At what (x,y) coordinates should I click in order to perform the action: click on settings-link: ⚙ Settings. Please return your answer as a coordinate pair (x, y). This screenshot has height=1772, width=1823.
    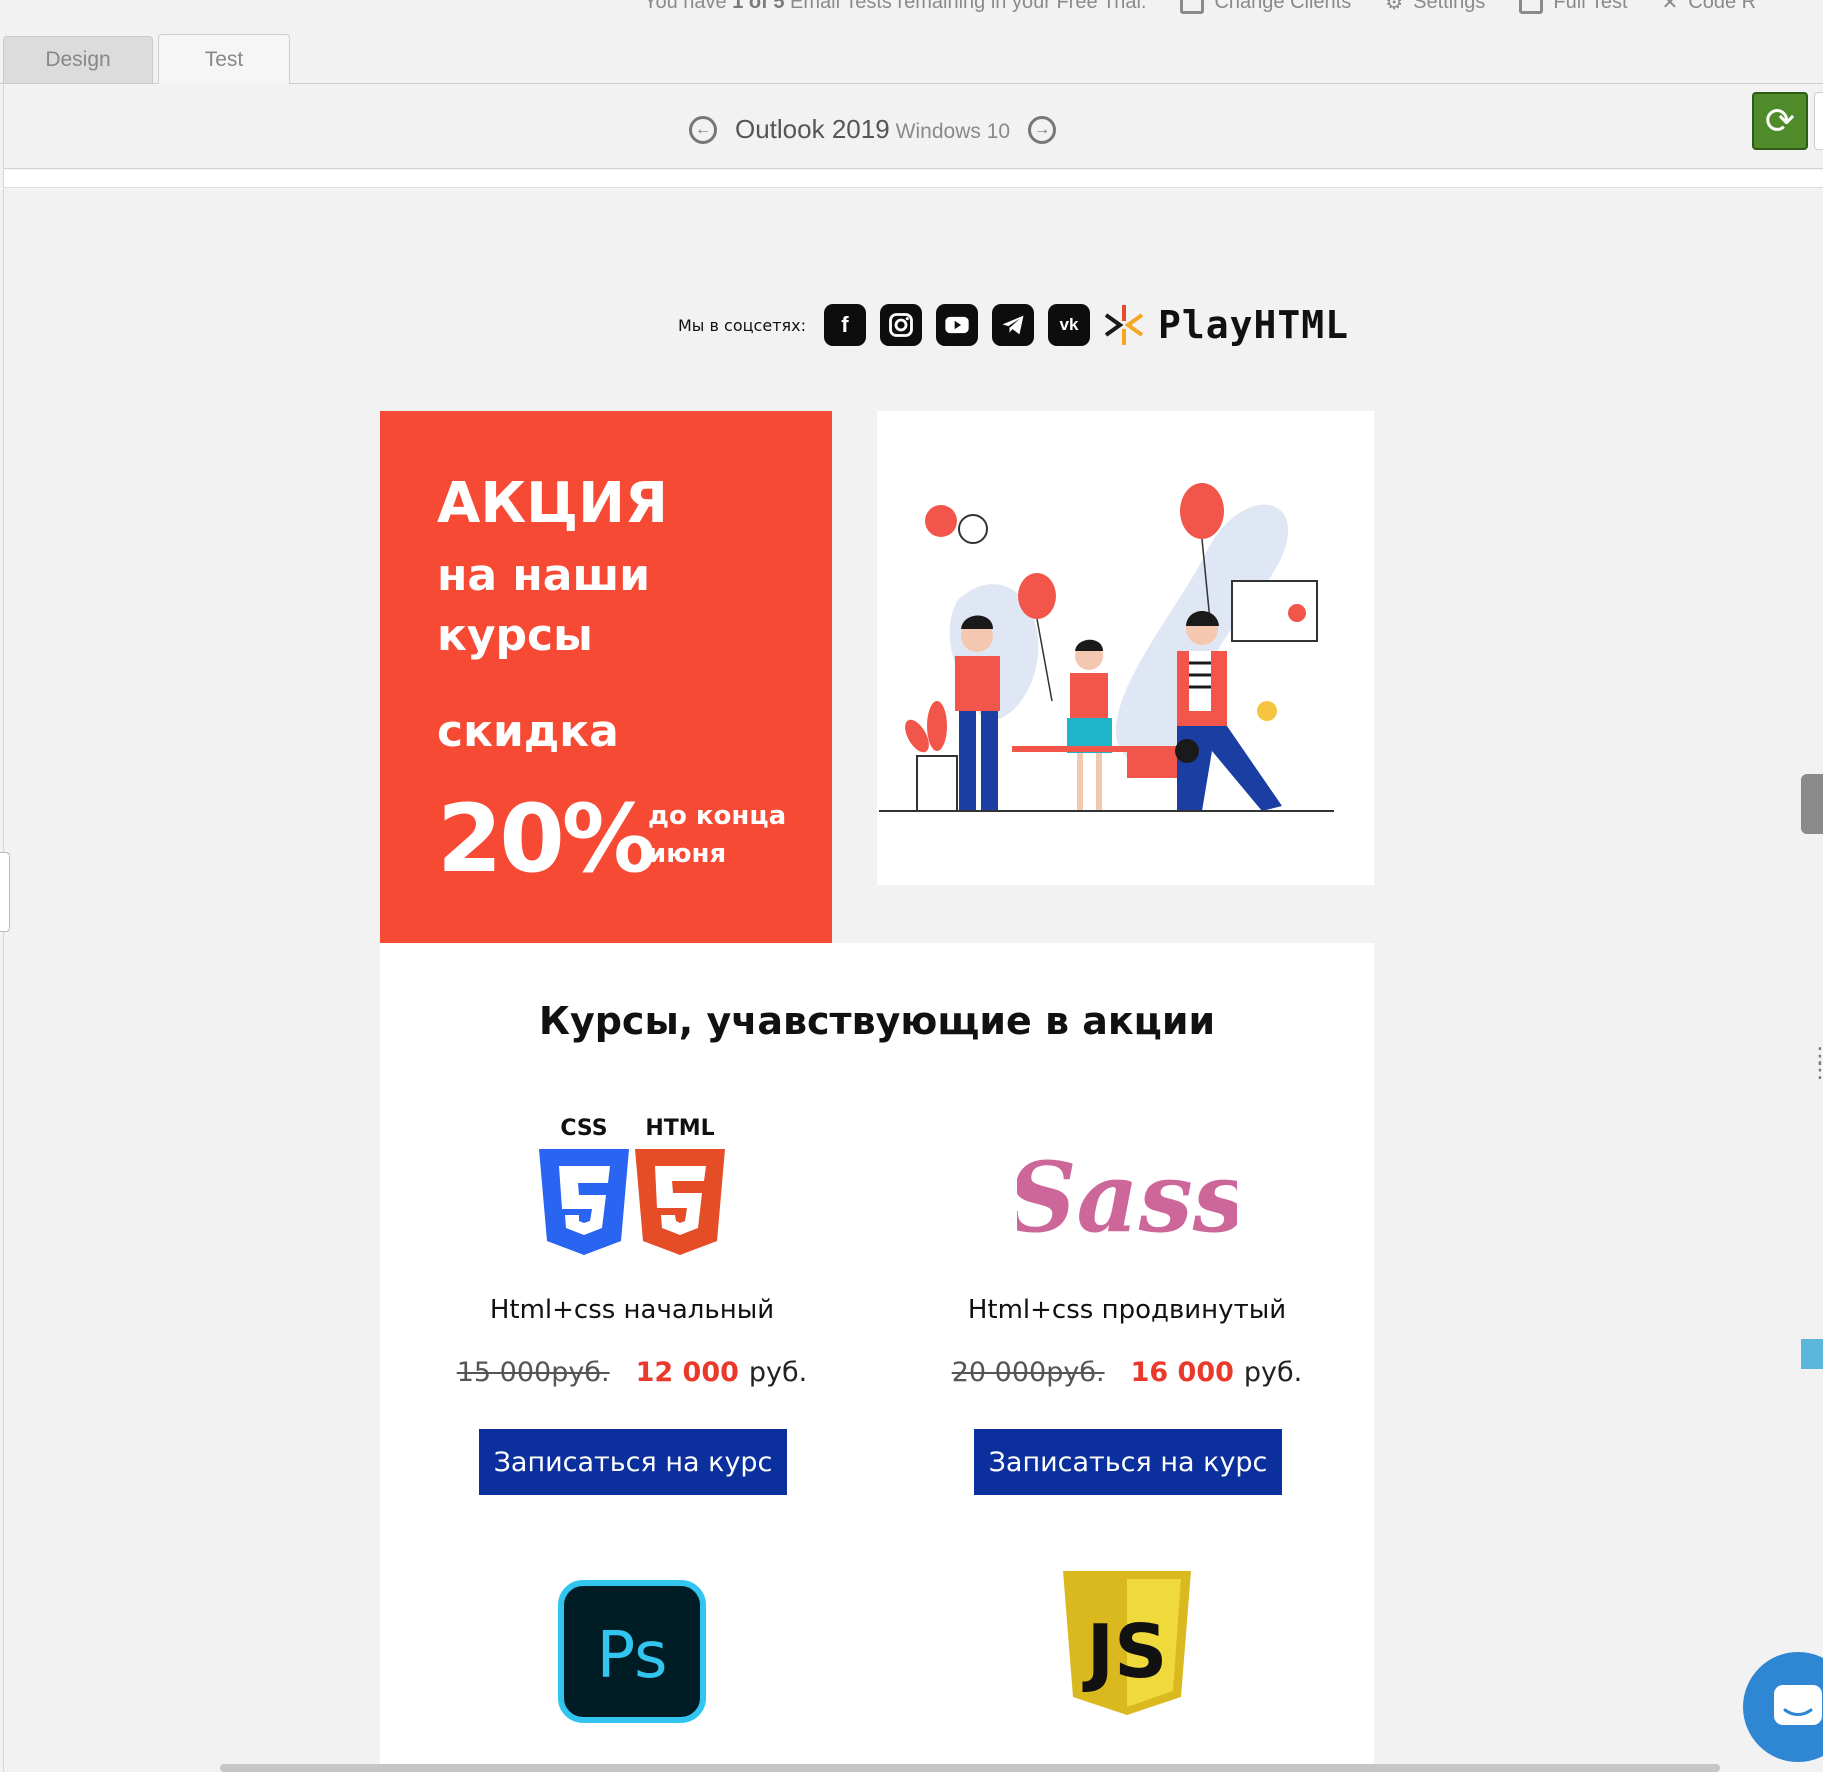
    Looking at the image, I should click on (1435, 7).